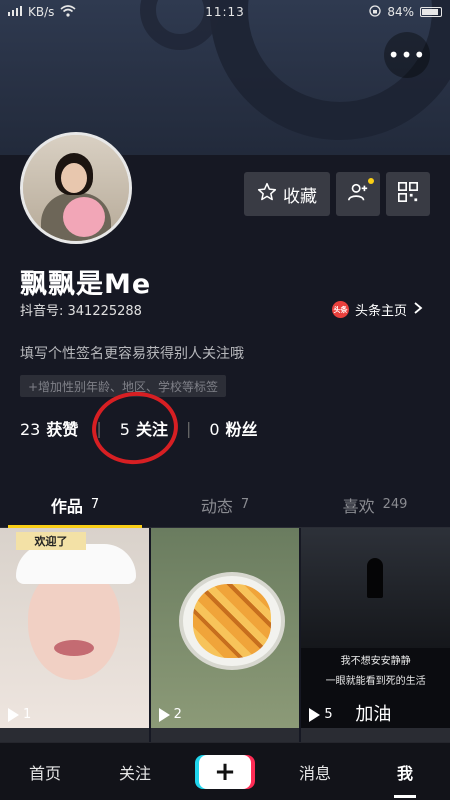  I want to click on status-bar: KB/s 11:13 84%, so click(225, 12).